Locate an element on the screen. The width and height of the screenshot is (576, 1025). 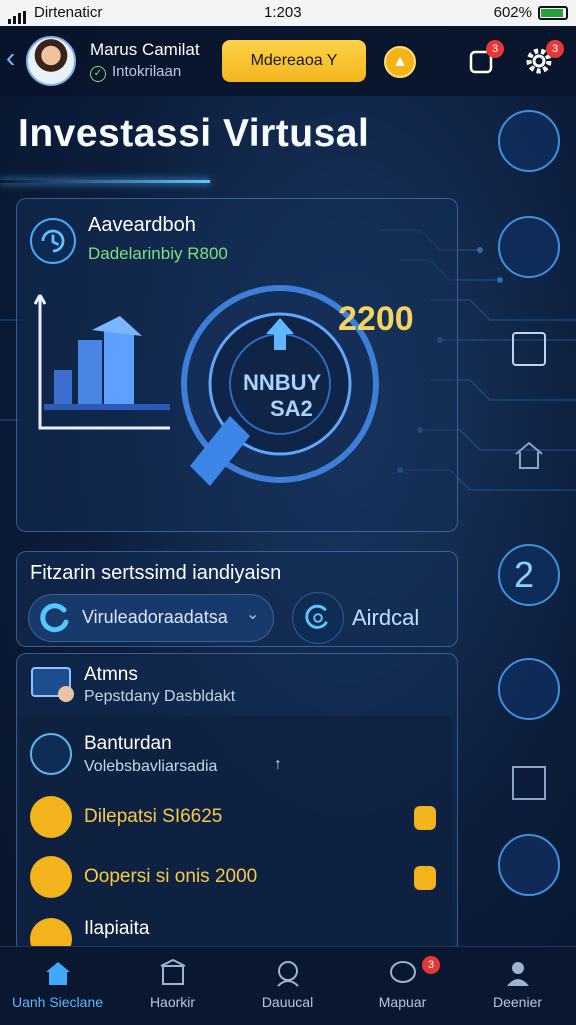
nav-messages-label: Mapuar is located at coordinates (402, 1002).